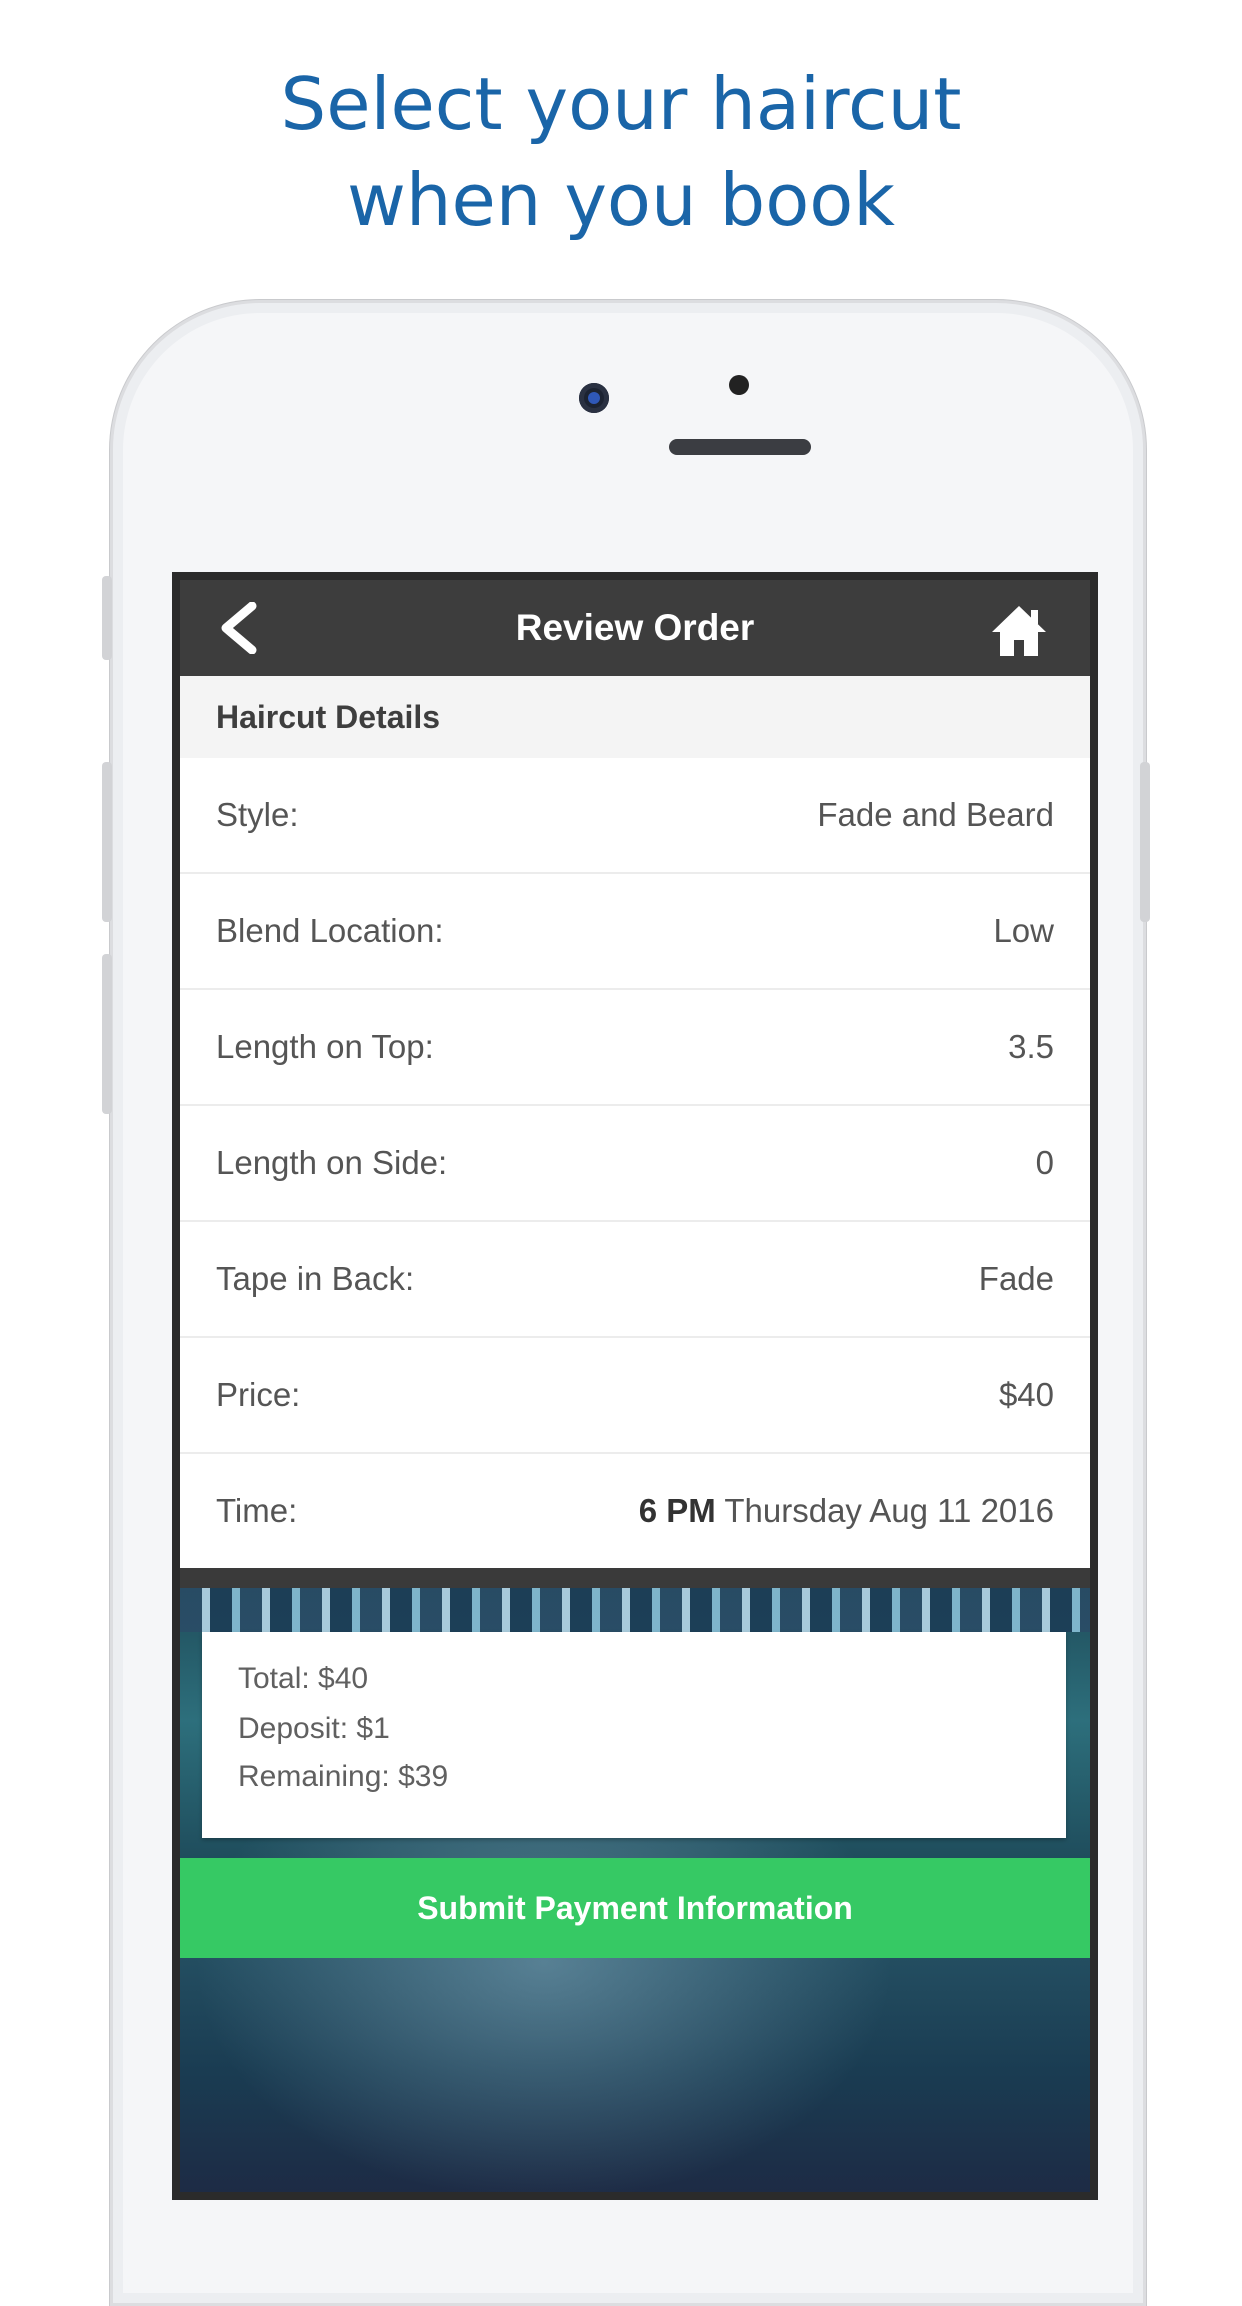 Image resolution: width=1242 pixels, height=2306 pixels. I want to click on detail-value: 6 PM Thursday Aug 11 2016, so click(846, 1511).